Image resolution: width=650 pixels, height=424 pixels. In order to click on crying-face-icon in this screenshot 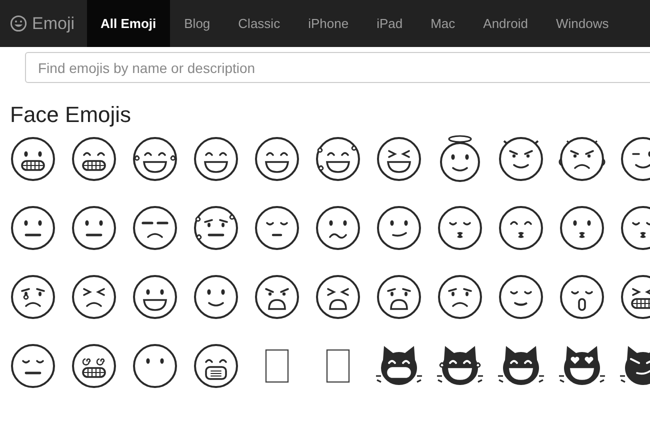, I will do `click(33, 297)`.